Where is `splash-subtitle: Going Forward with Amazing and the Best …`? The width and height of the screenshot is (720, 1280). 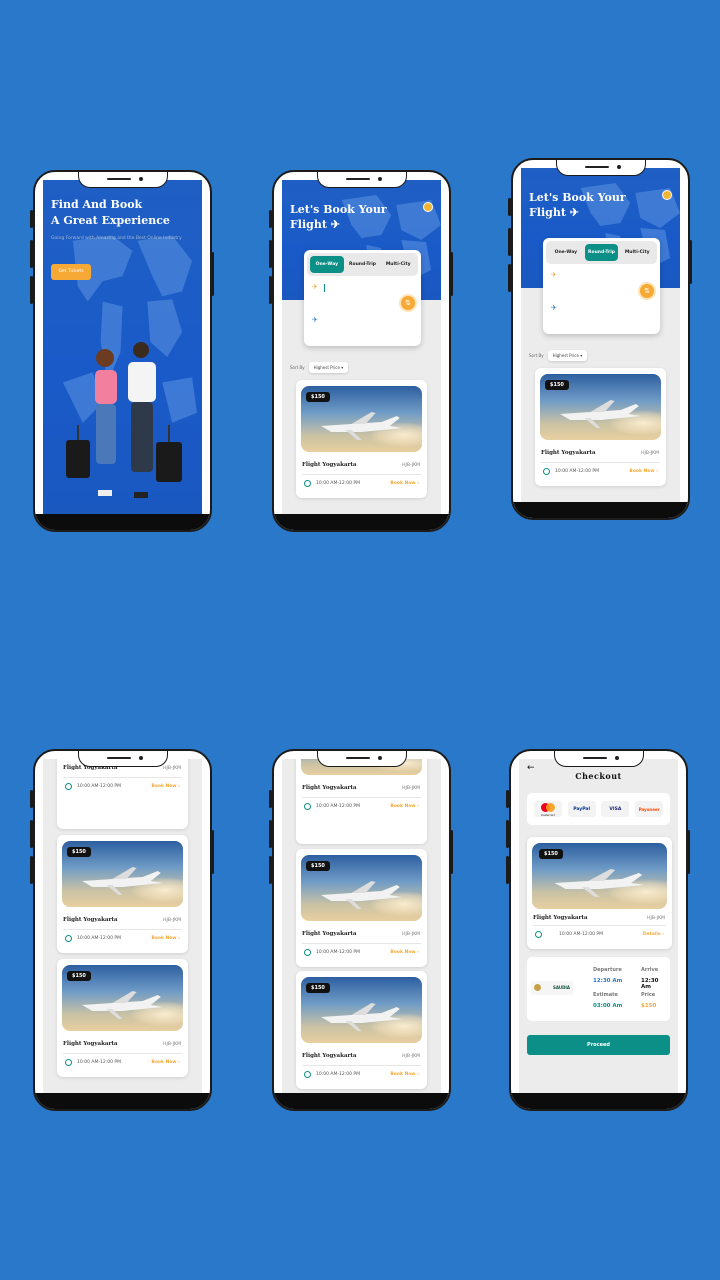
splash-subtitle: Going Forward with Amazing and the Best … is located at coordinates (116, 238).